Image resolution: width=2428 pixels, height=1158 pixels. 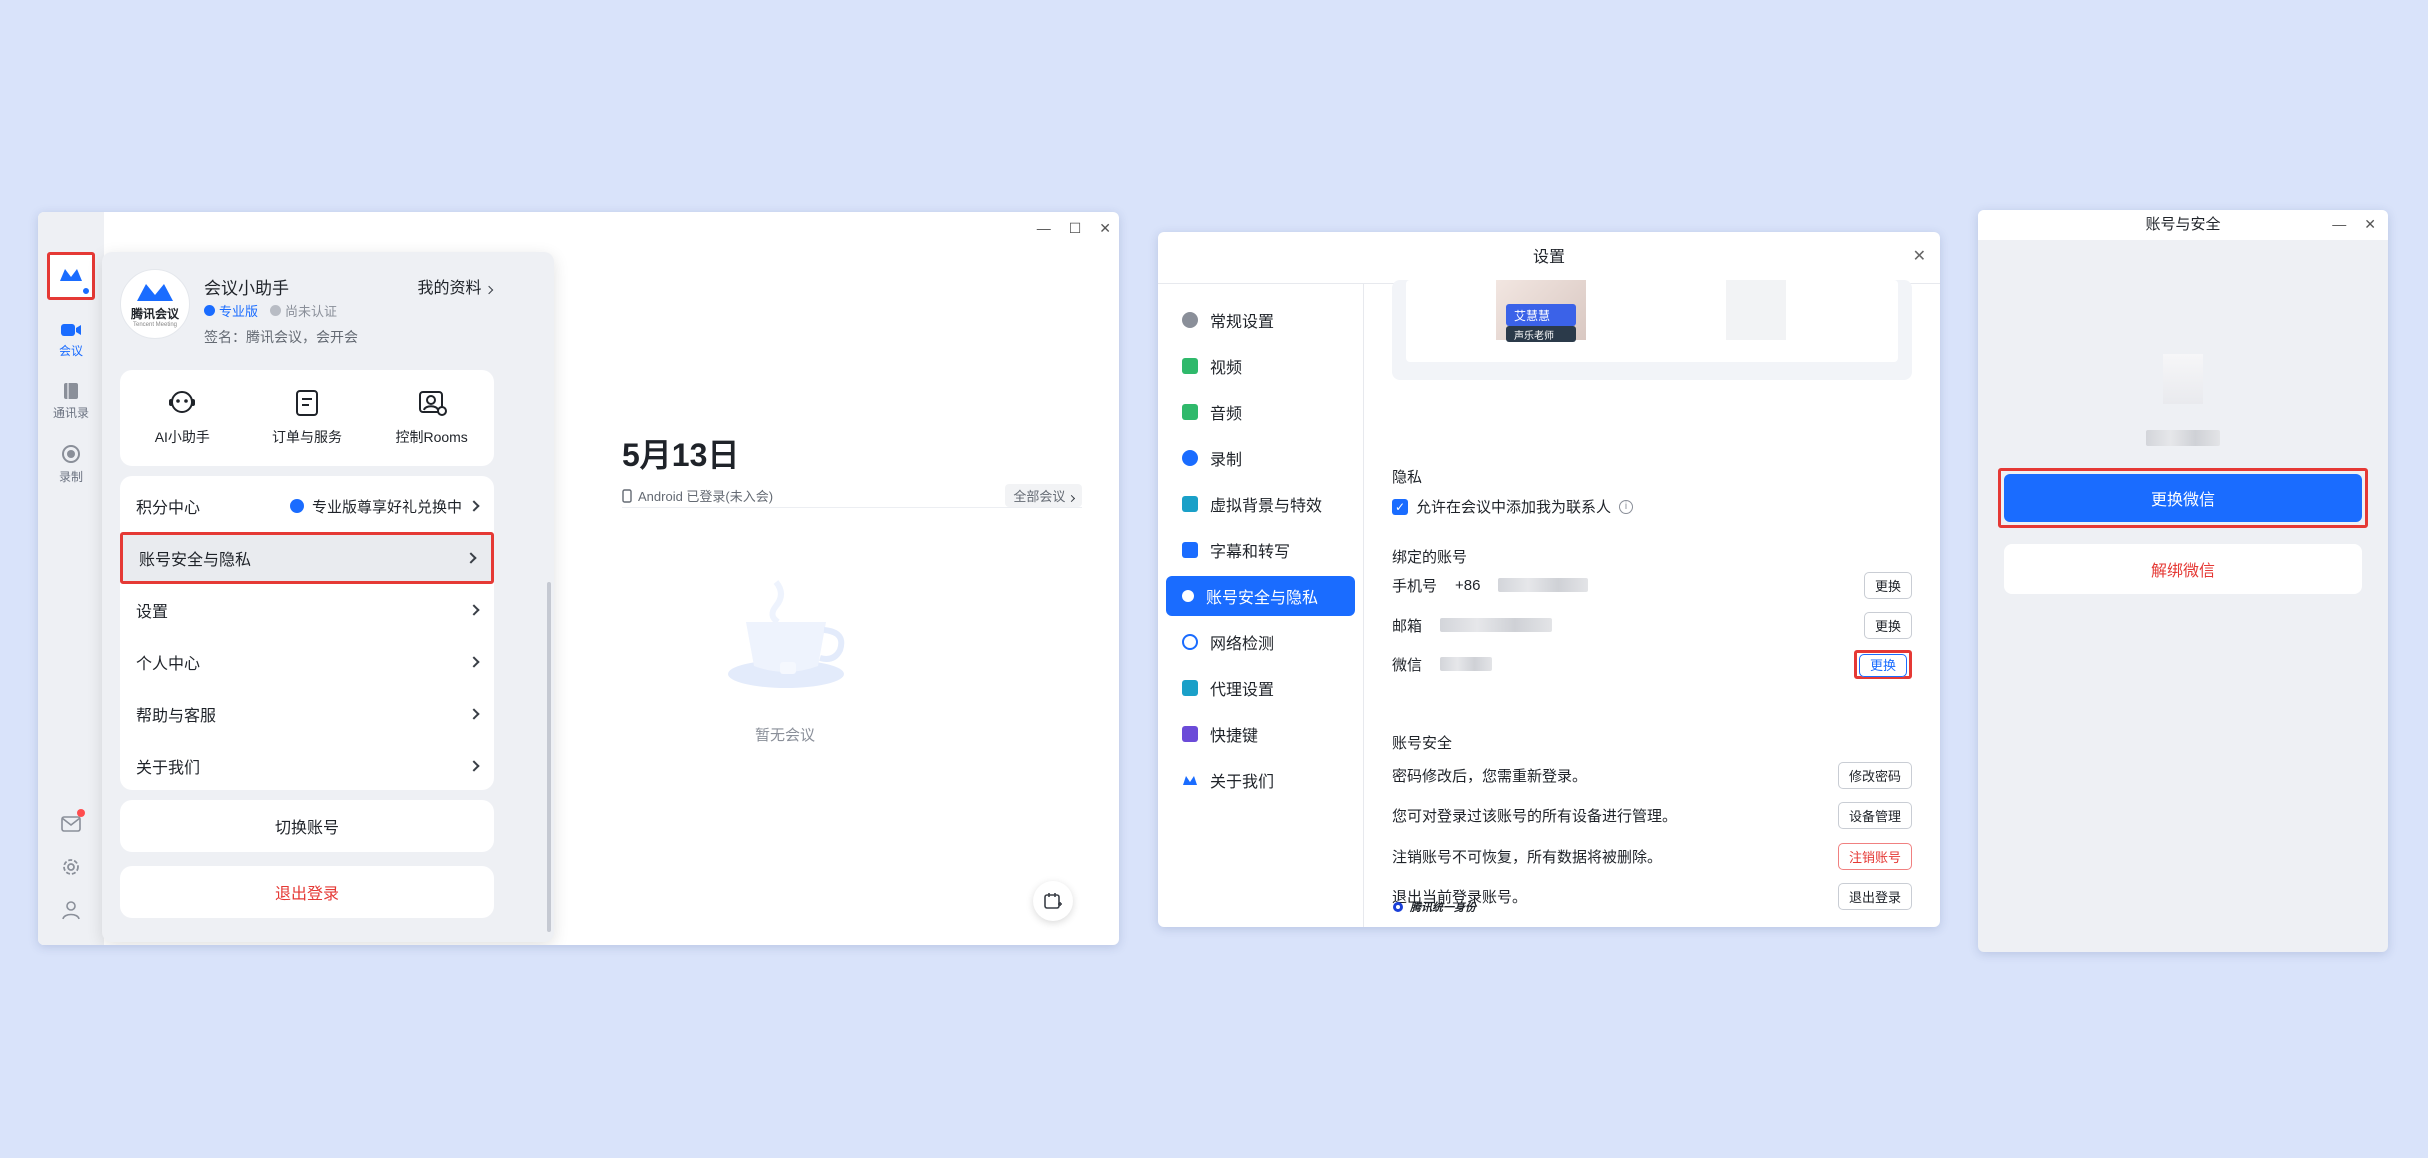 I want to click on allow-contact-label: 允许在会议中添加我为联系人, so click(x=1514, y=507).